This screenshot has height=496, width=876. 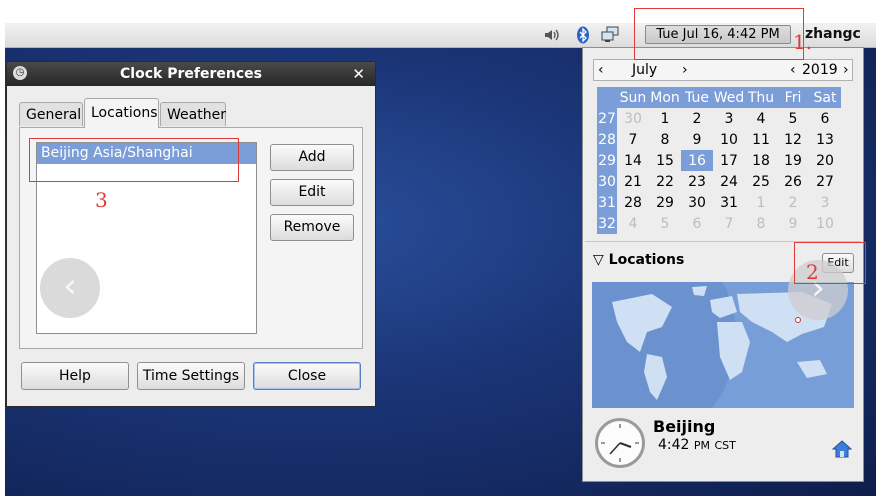 I want to click on week-number: 28, so click(x=607, y=139).